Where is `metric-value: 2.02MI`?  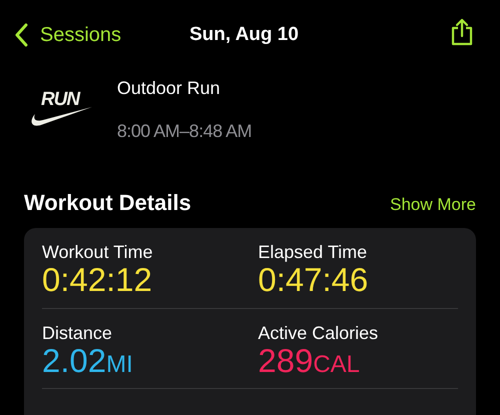 metric-value: 2.02MI is located at coordinates (88, 361).